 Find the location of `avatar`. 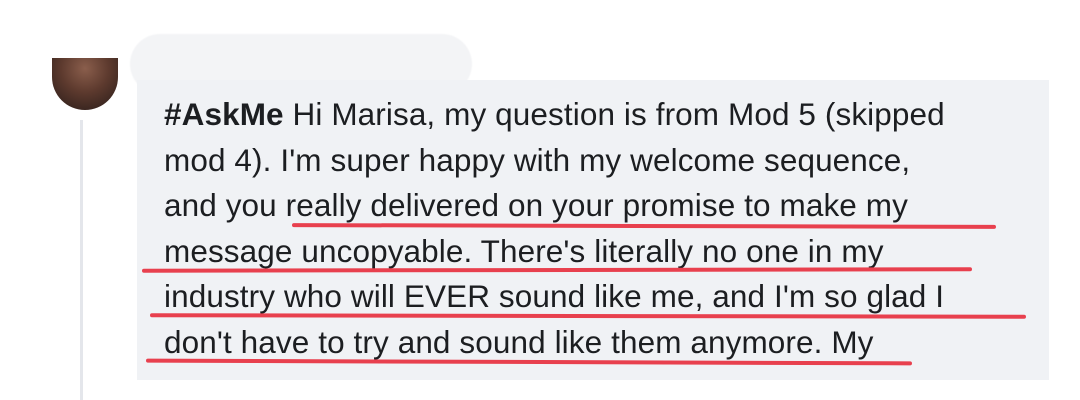

avatar is located at coordinates (85, 84).